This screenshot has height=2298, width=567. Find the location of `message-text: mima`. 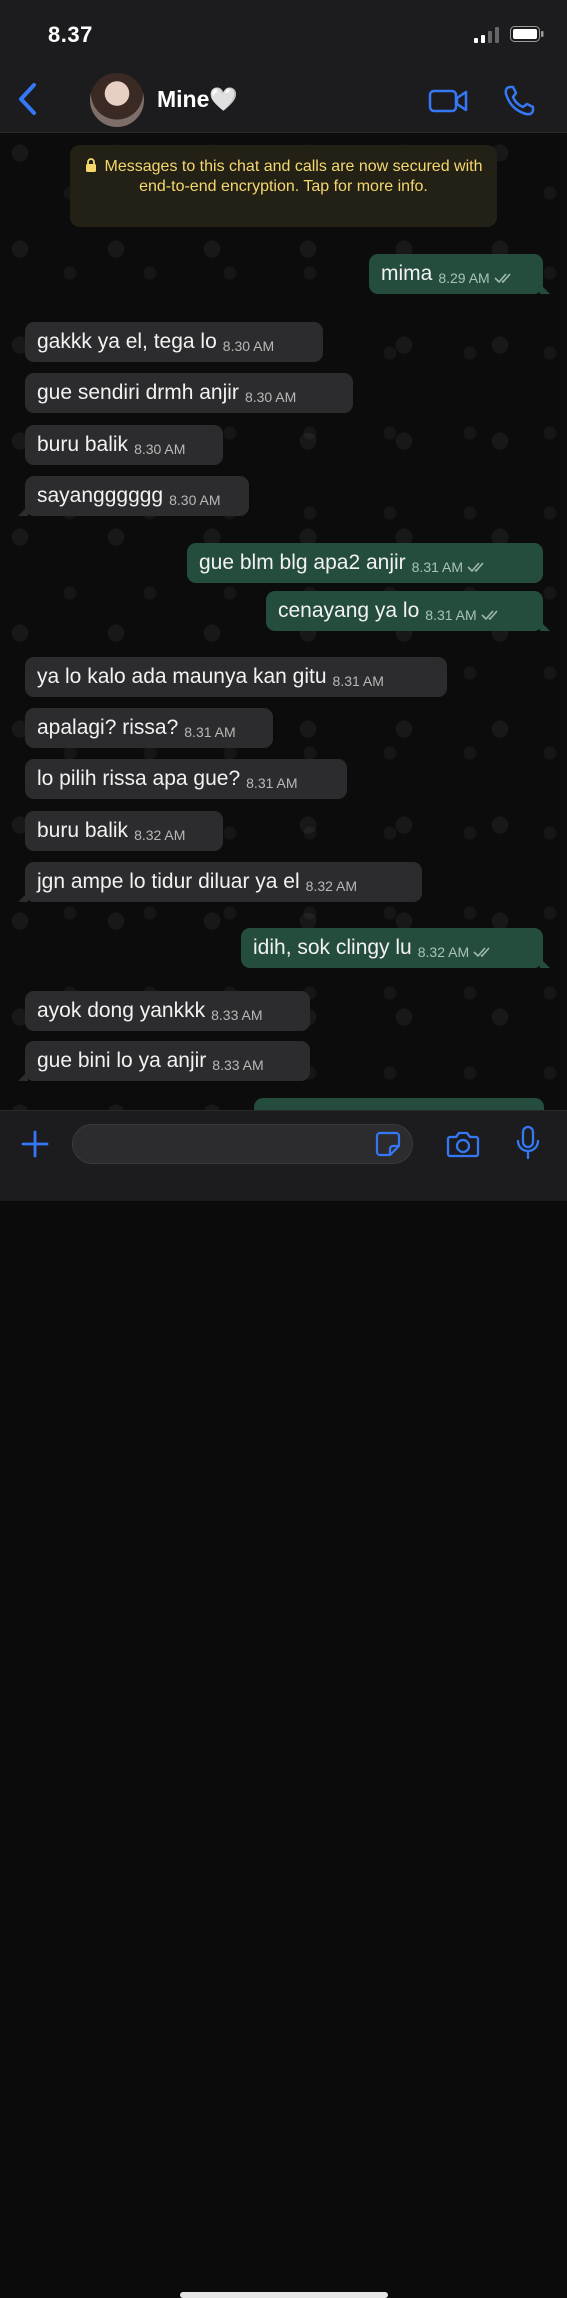

message-text: mima is located at coordinates (407, 273).